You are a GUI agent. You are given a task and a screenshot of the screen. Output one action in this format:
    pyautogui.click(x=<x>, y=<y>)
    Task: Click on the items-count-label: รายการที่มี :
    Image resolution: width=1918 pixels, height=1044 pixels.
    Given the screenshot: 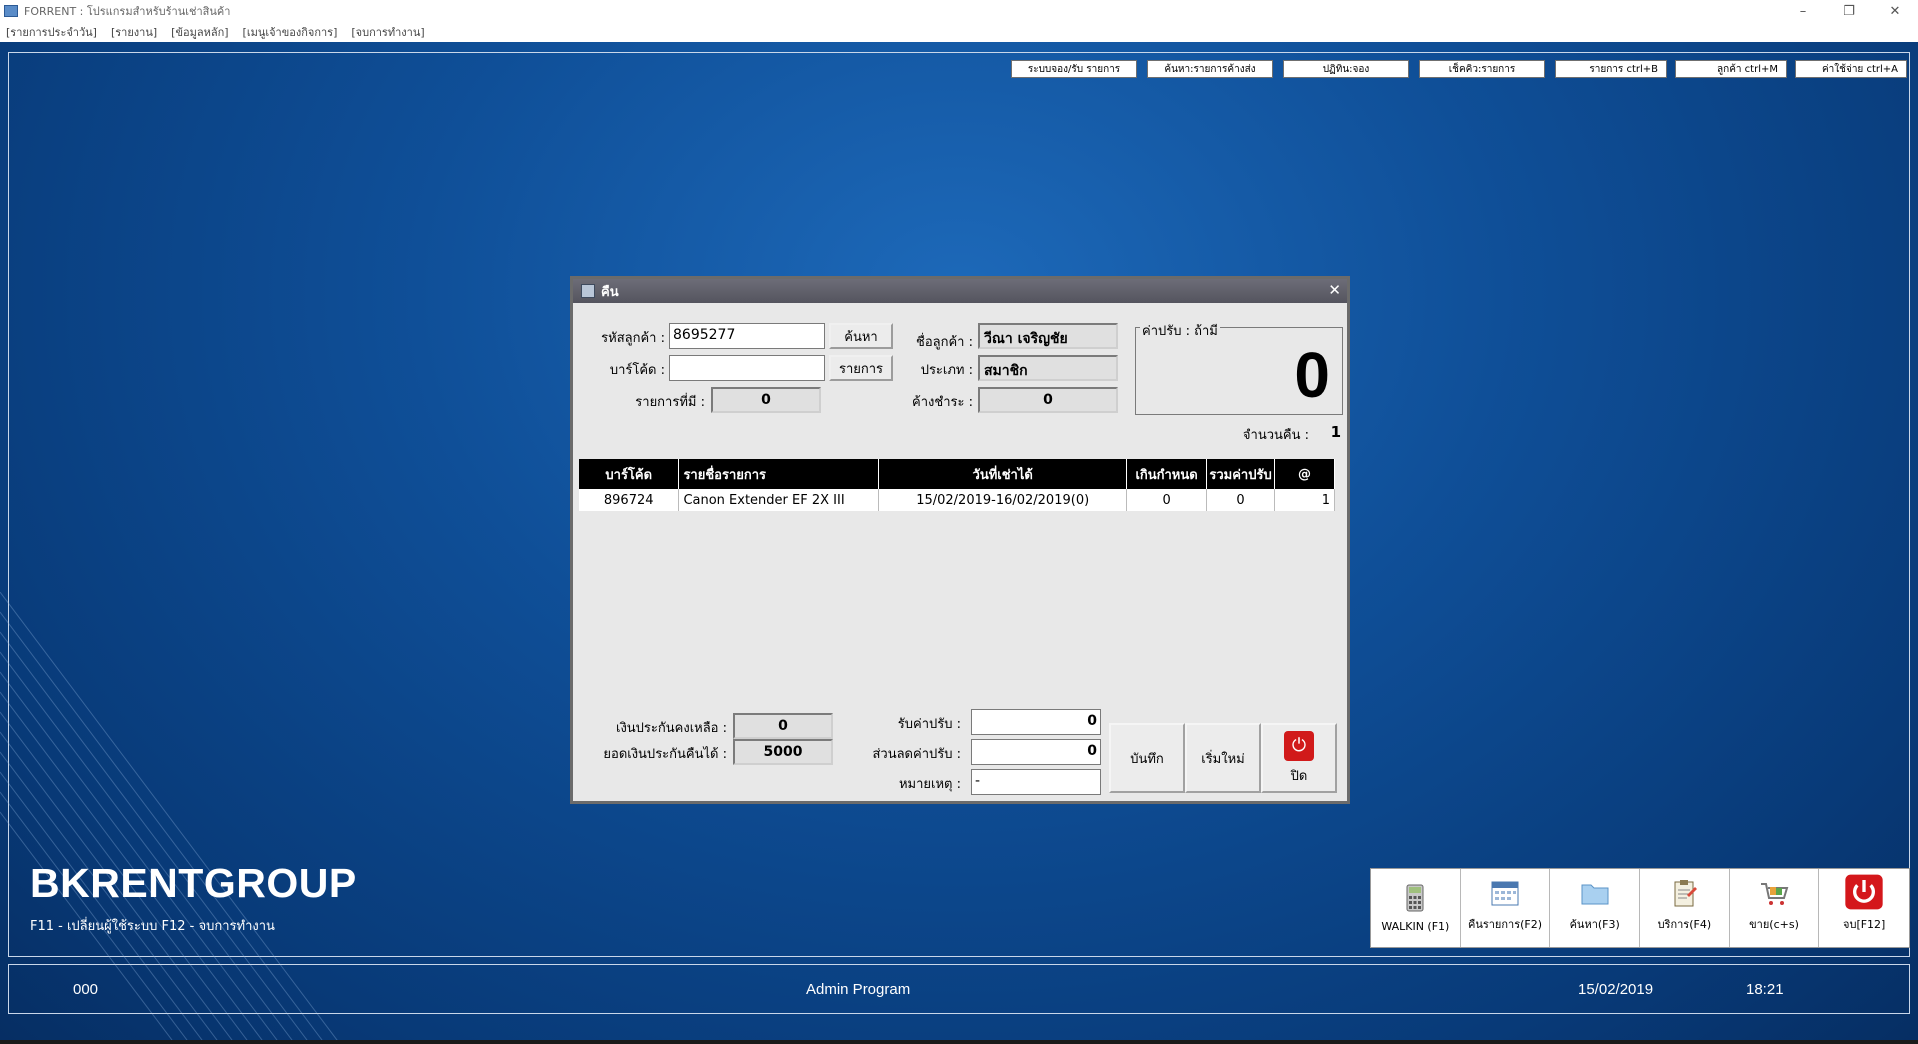 What is the action you would take?
    pyautogui.click(x=670, y=402)
    